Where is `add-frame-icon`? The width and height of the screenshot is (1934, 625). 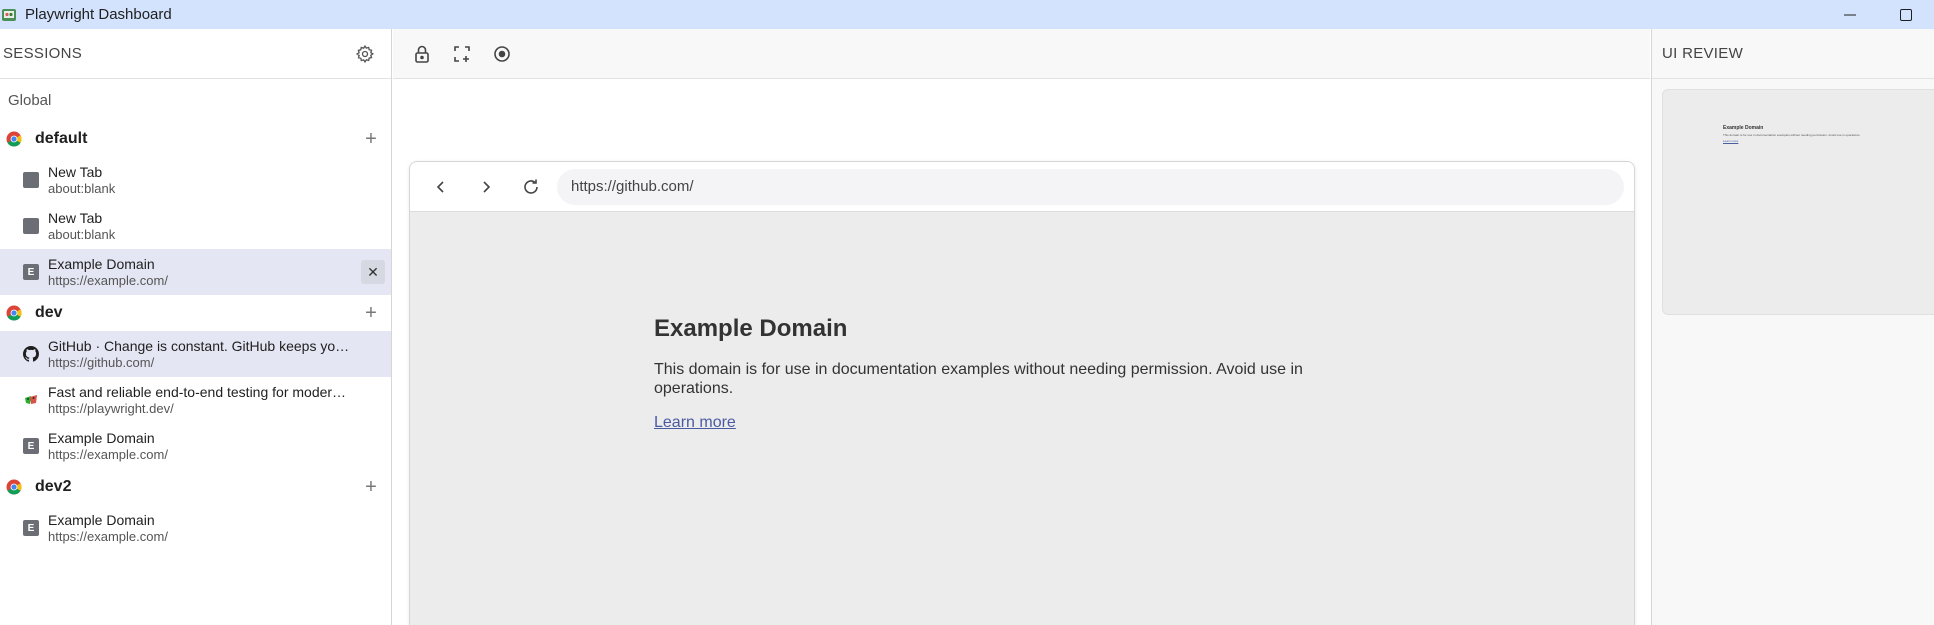
add-frame-icon is located at coordinates (462, 53).